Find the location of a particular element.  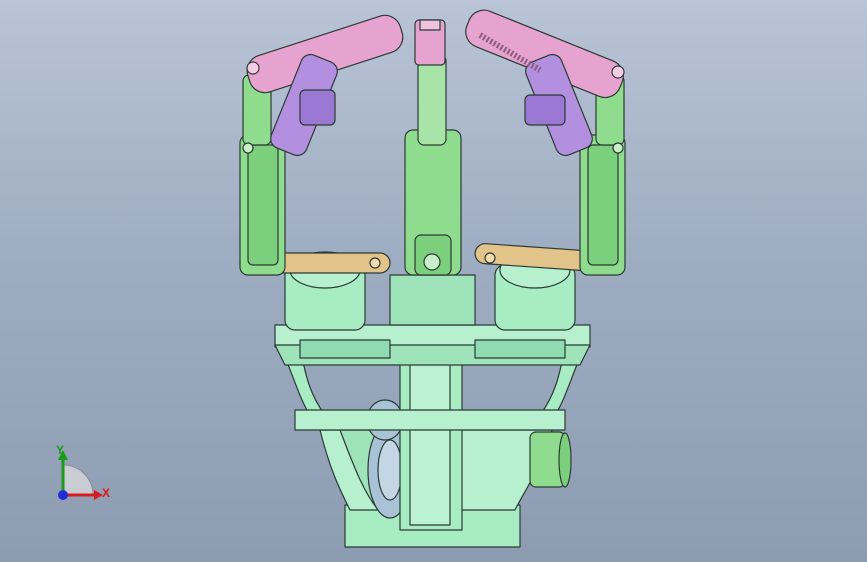

y-axis-label: Y is located at coordinates (60, 450).